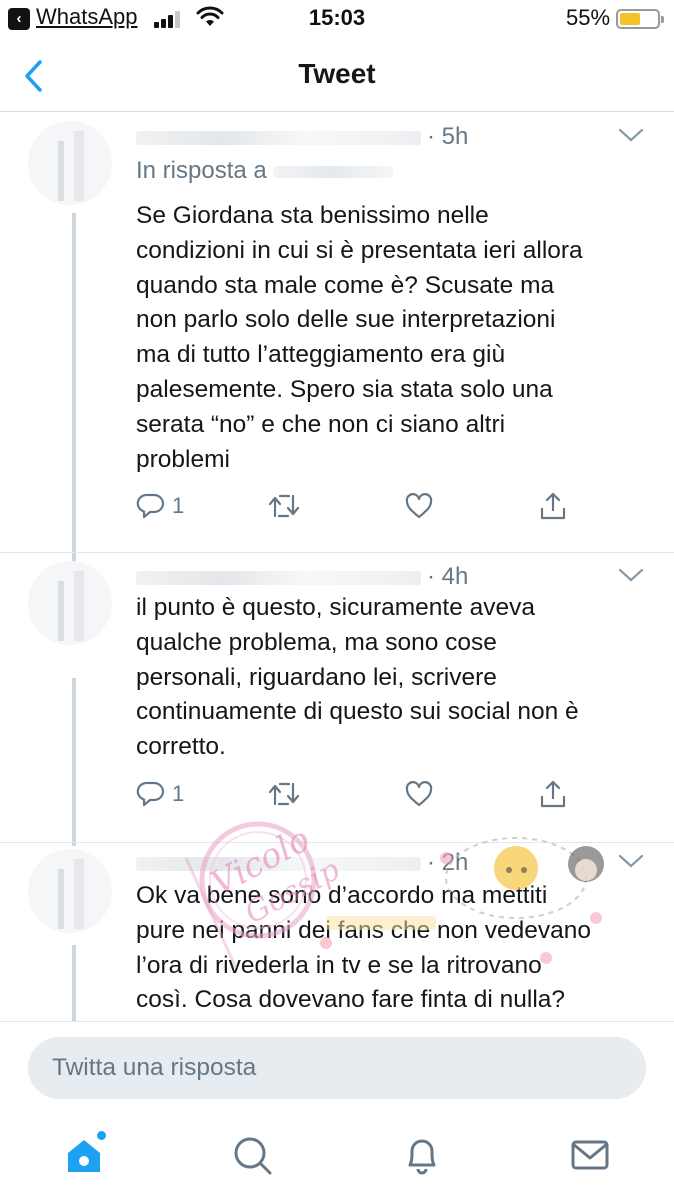 The width and height of the screenshot is (674, 1200). What do you see at coordinates (455, 862) in the screenshot?
I see `tweet-time: 2h` at bounding box center [455, 862].